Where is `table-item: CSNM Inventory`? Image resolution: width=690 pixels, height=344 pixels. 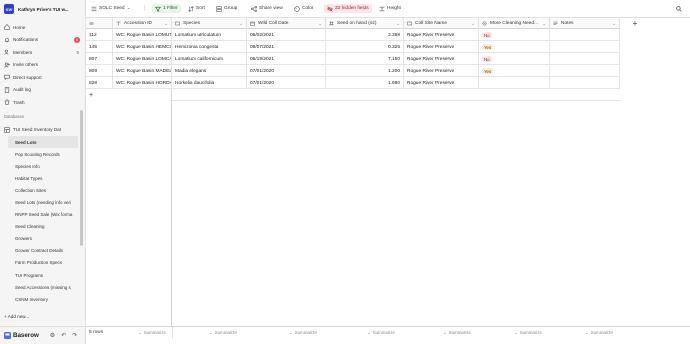
table-item: CSNM Inventory is located at coordinates (43, 299).